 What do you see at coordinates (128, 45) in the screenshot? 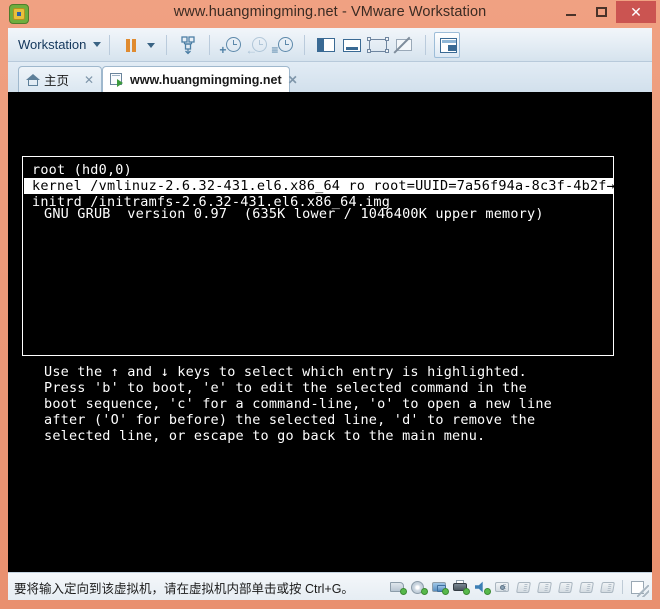
I see `pause-icon` at bounding box center [128, 45].